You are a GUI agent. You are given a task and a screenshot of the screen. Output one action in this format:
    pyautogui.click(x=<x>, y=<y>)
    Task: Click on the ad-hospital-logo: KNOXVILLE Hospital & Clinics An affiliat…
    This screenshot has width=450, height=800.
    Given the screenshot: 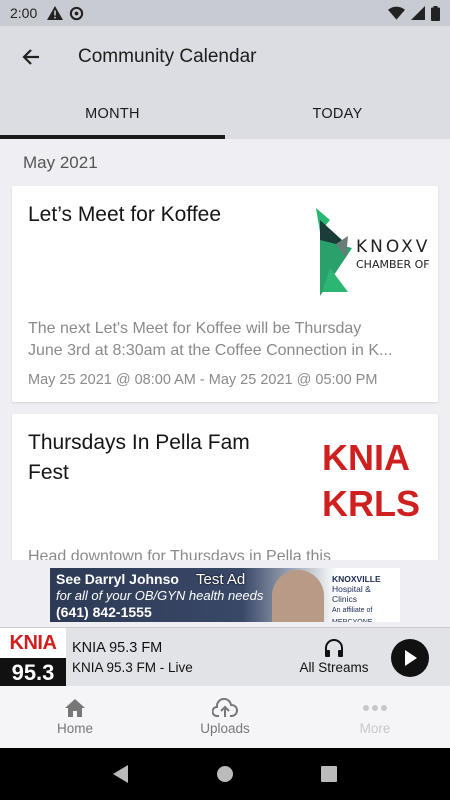 What is the action you would take?
    pyautogui.click(x=365, y=598)
    